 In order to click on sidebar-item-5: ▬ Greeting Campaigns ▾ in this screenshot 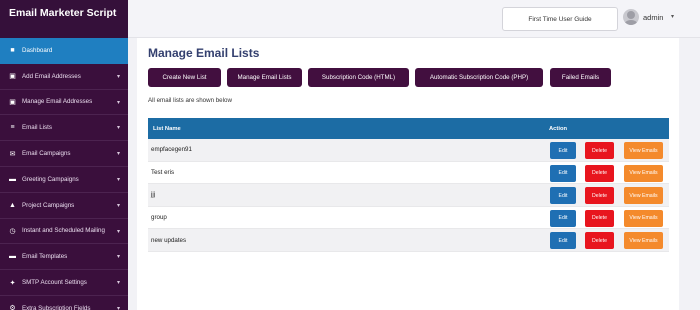, I will do `click(64, 180)`.